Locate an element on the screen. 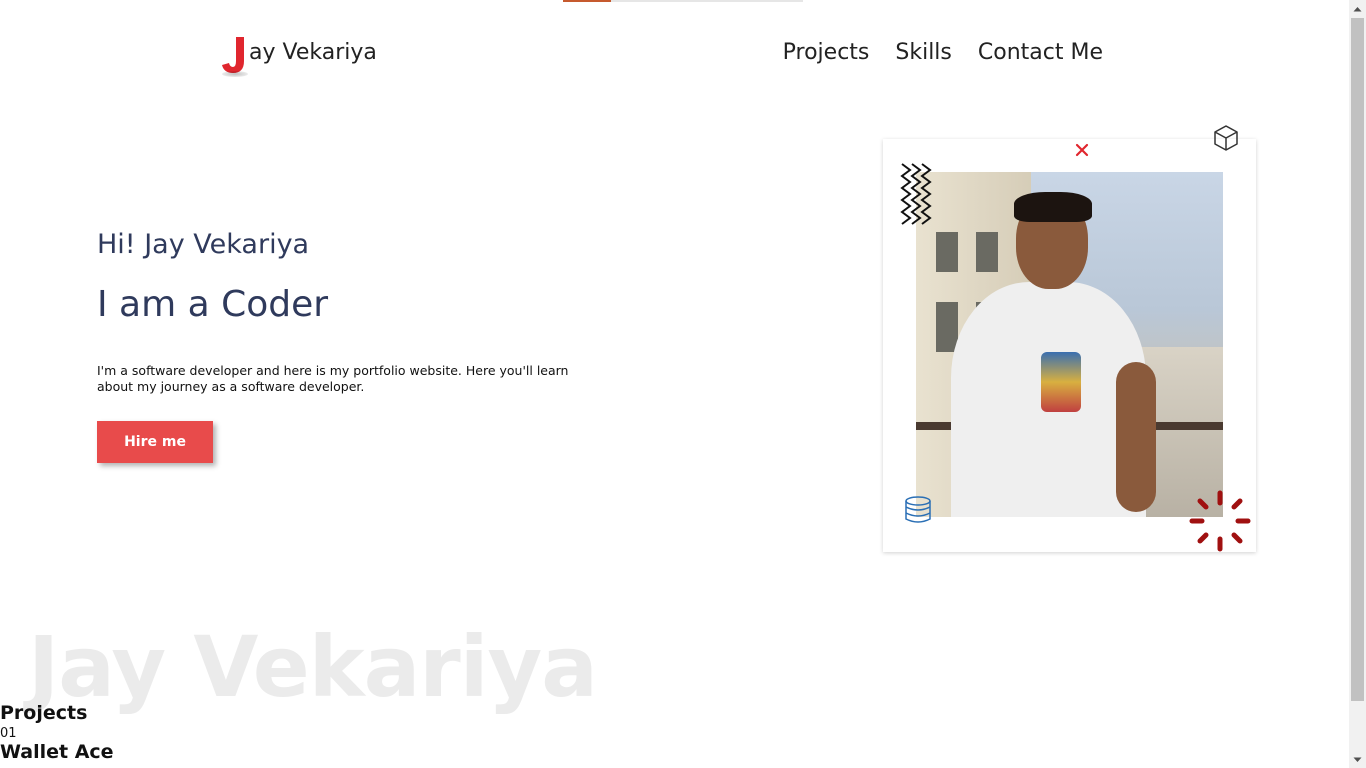 The height and width of the screenshot is (768, 1366). logo-j-icon is located at coordinates (234, 56).